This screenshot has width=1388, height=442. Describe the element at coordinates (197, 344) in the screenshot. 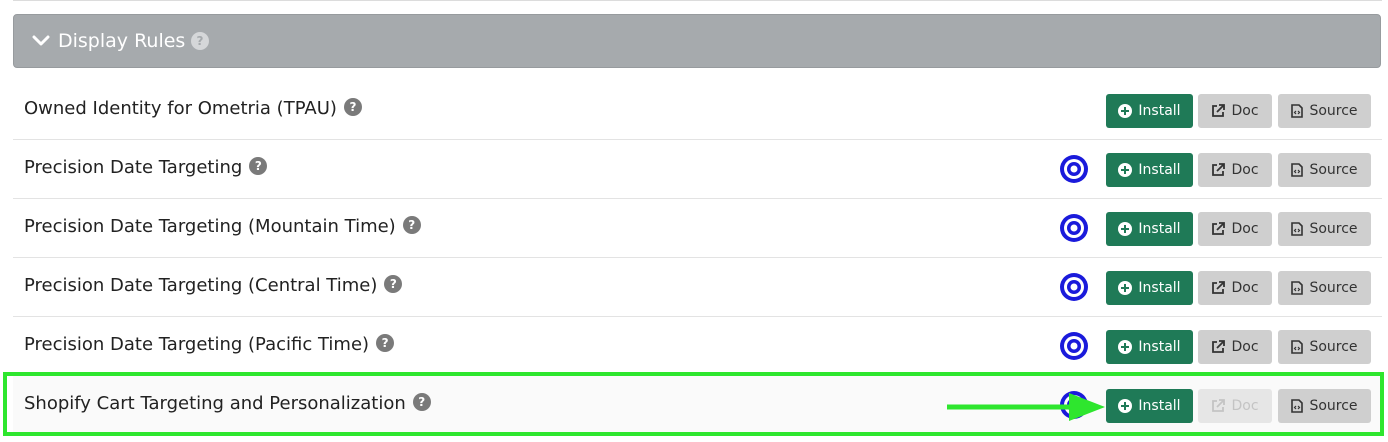

I see `rule-name-label: Precision Date Targeting (Pacific Time)` at that location.